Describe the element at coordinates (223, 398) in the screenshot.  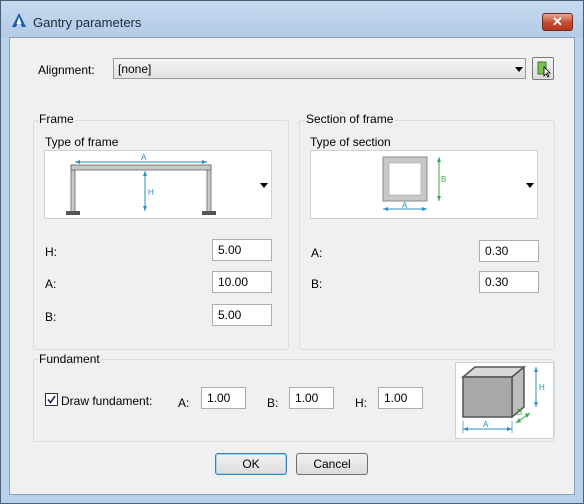
I see `fundament-a-input: 1.00` at that location.